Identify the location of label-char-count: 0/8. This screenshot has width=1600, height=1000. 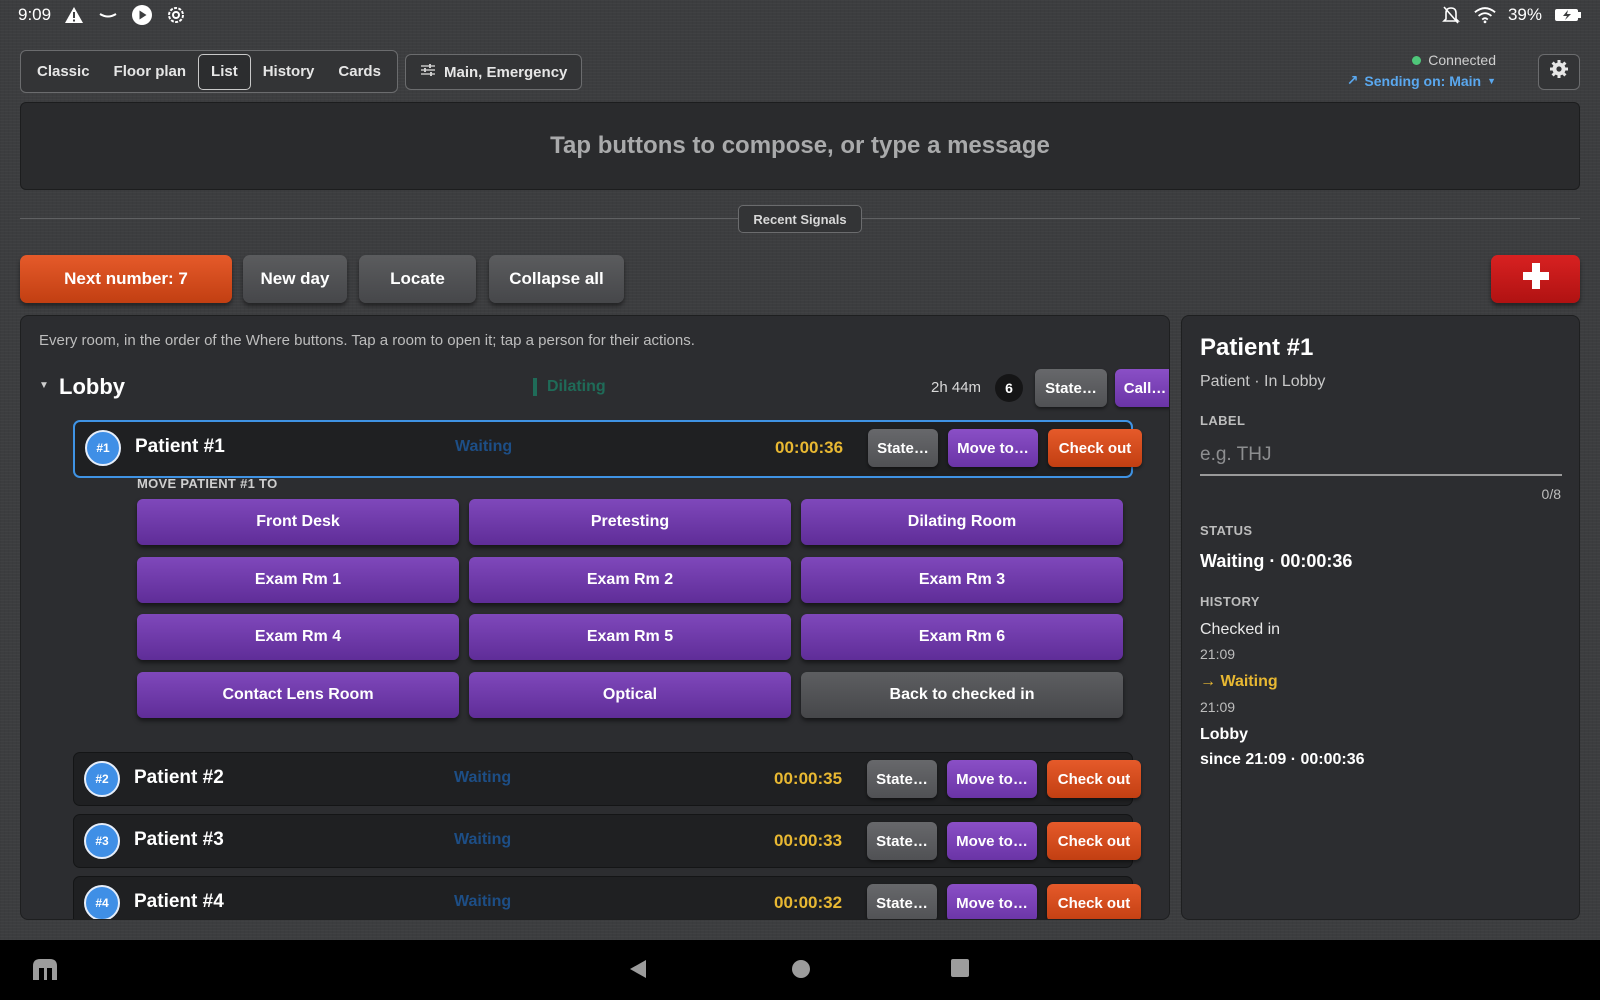
(1551, 494).